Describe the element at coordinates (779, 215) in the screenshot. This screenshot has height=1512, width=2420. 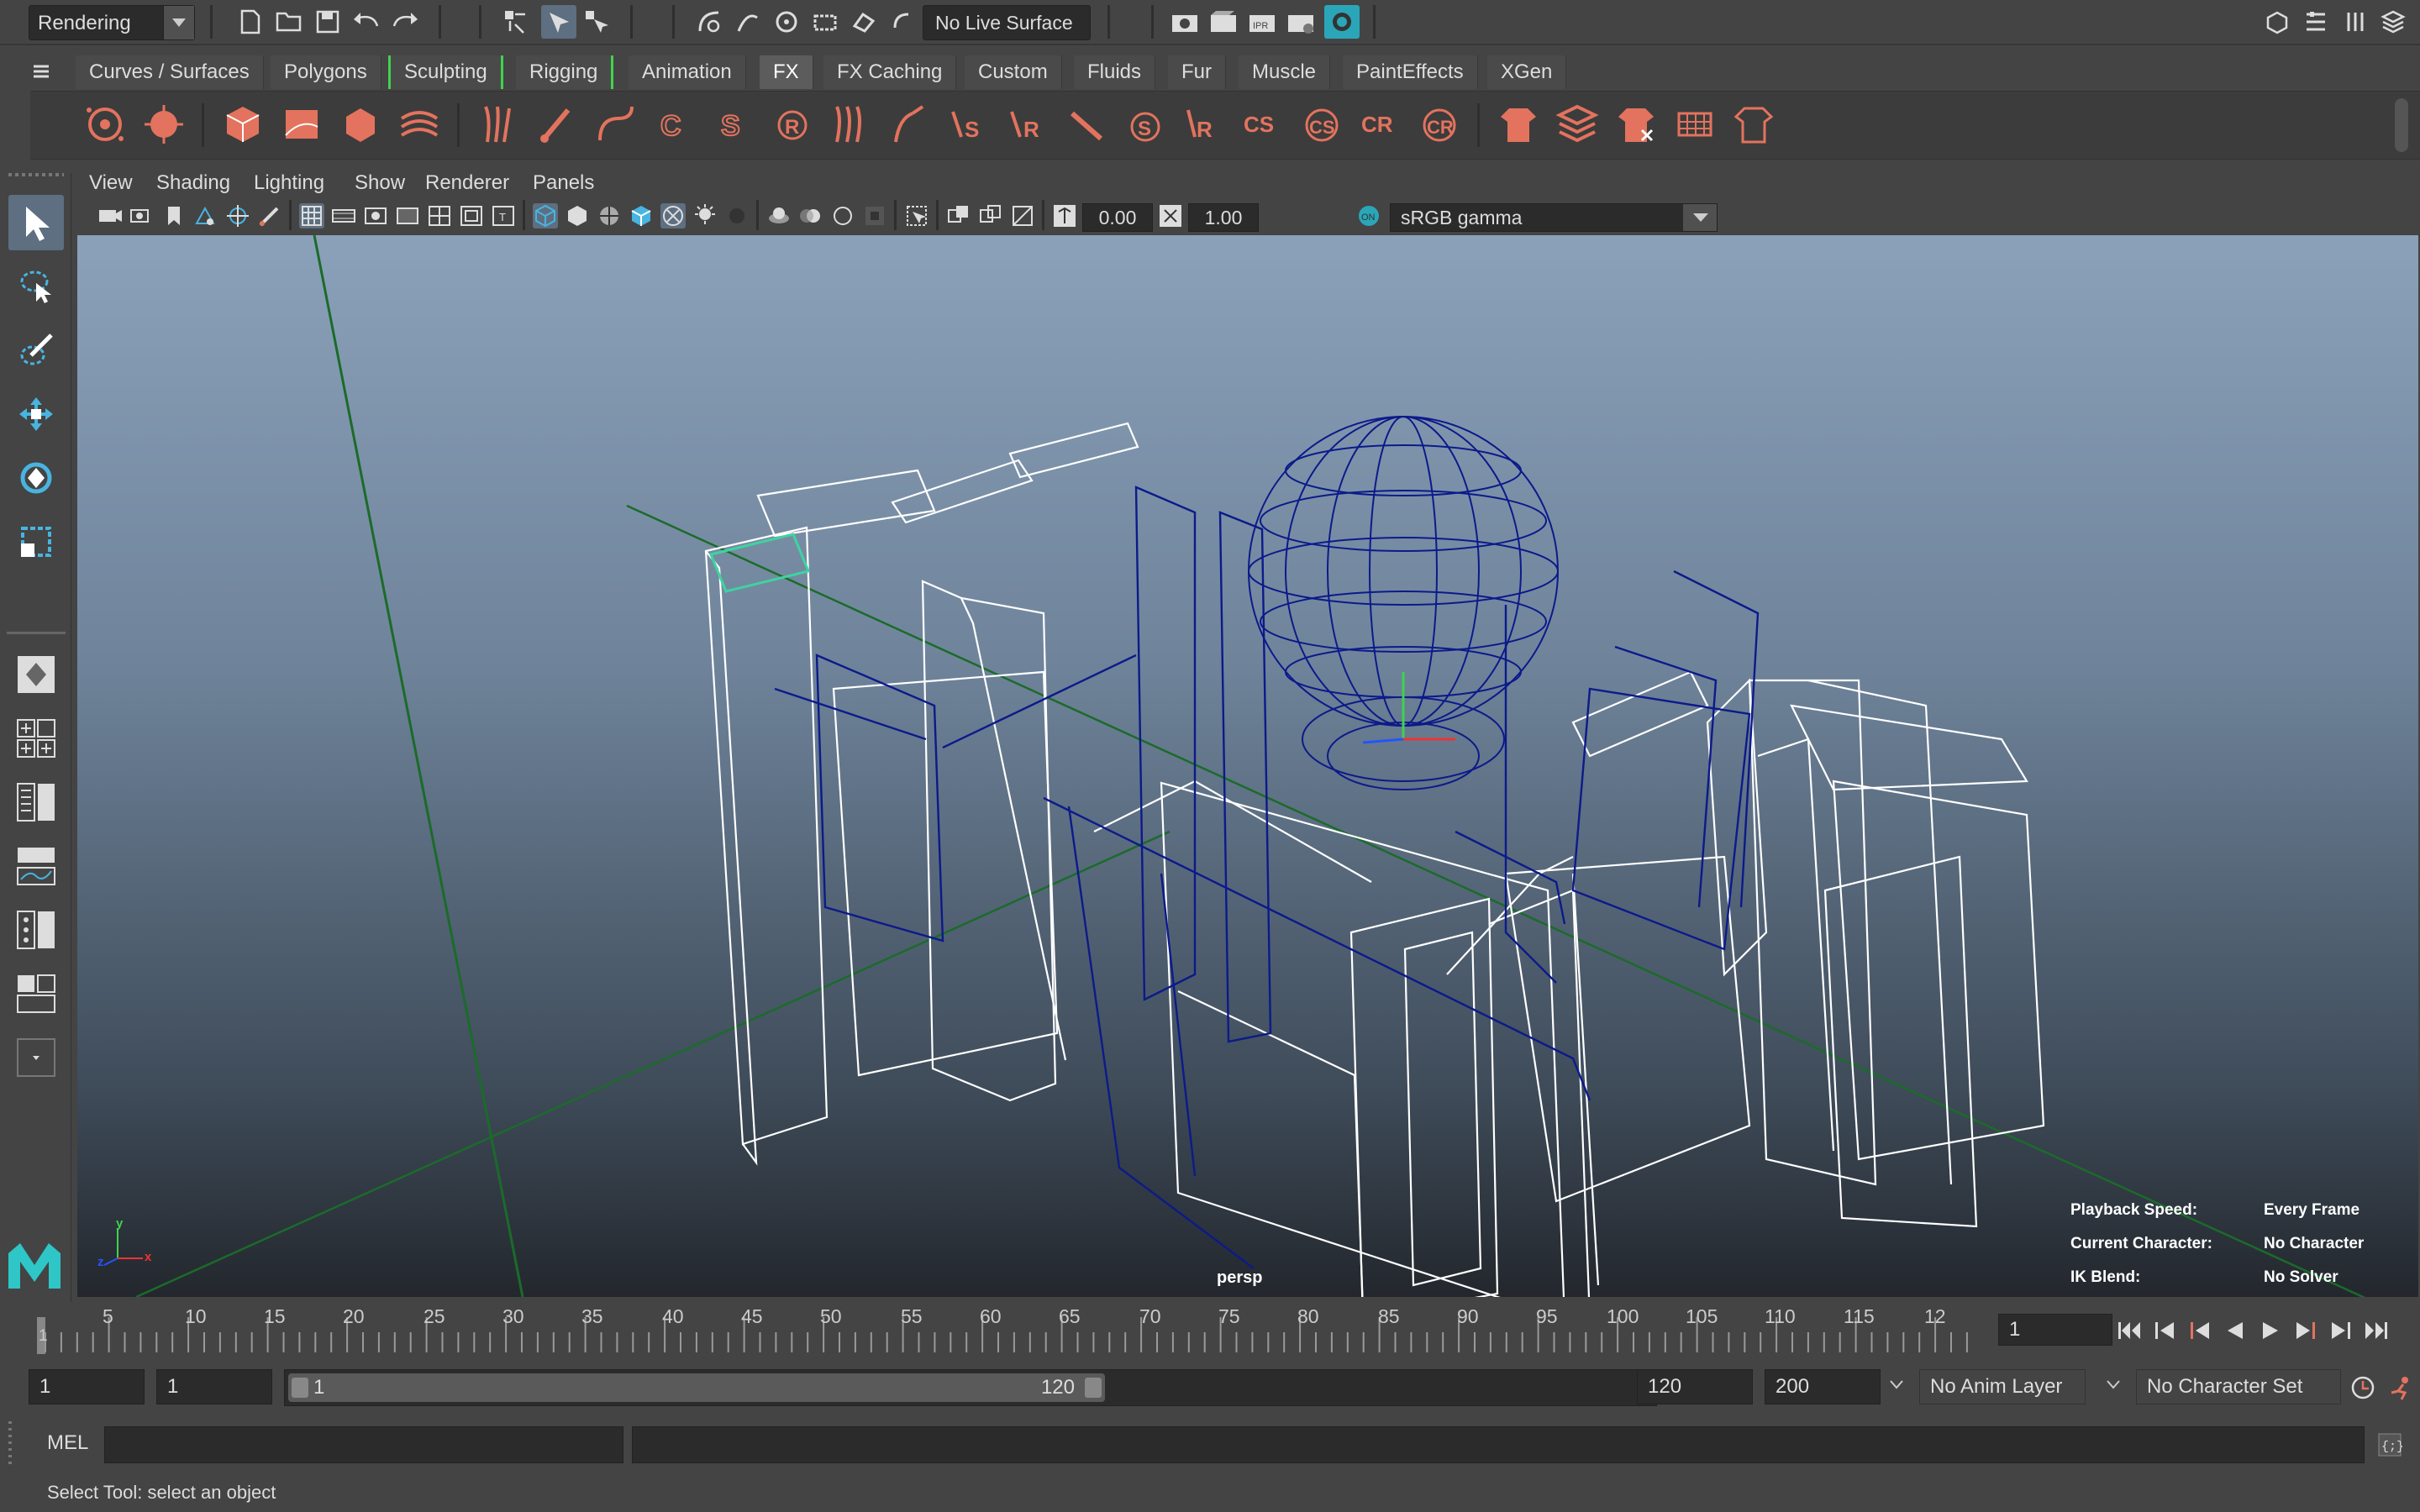
I see `screen-space-ao-icon` at that location.